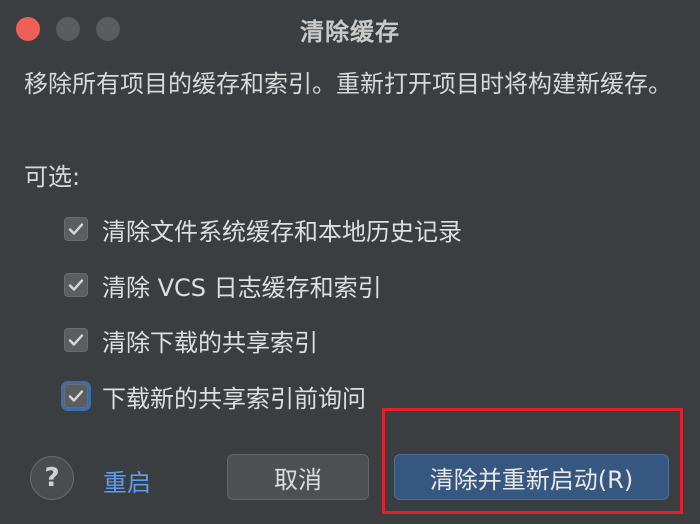  I want to click on dialog-title: 清除缓存, so click(350, 32).